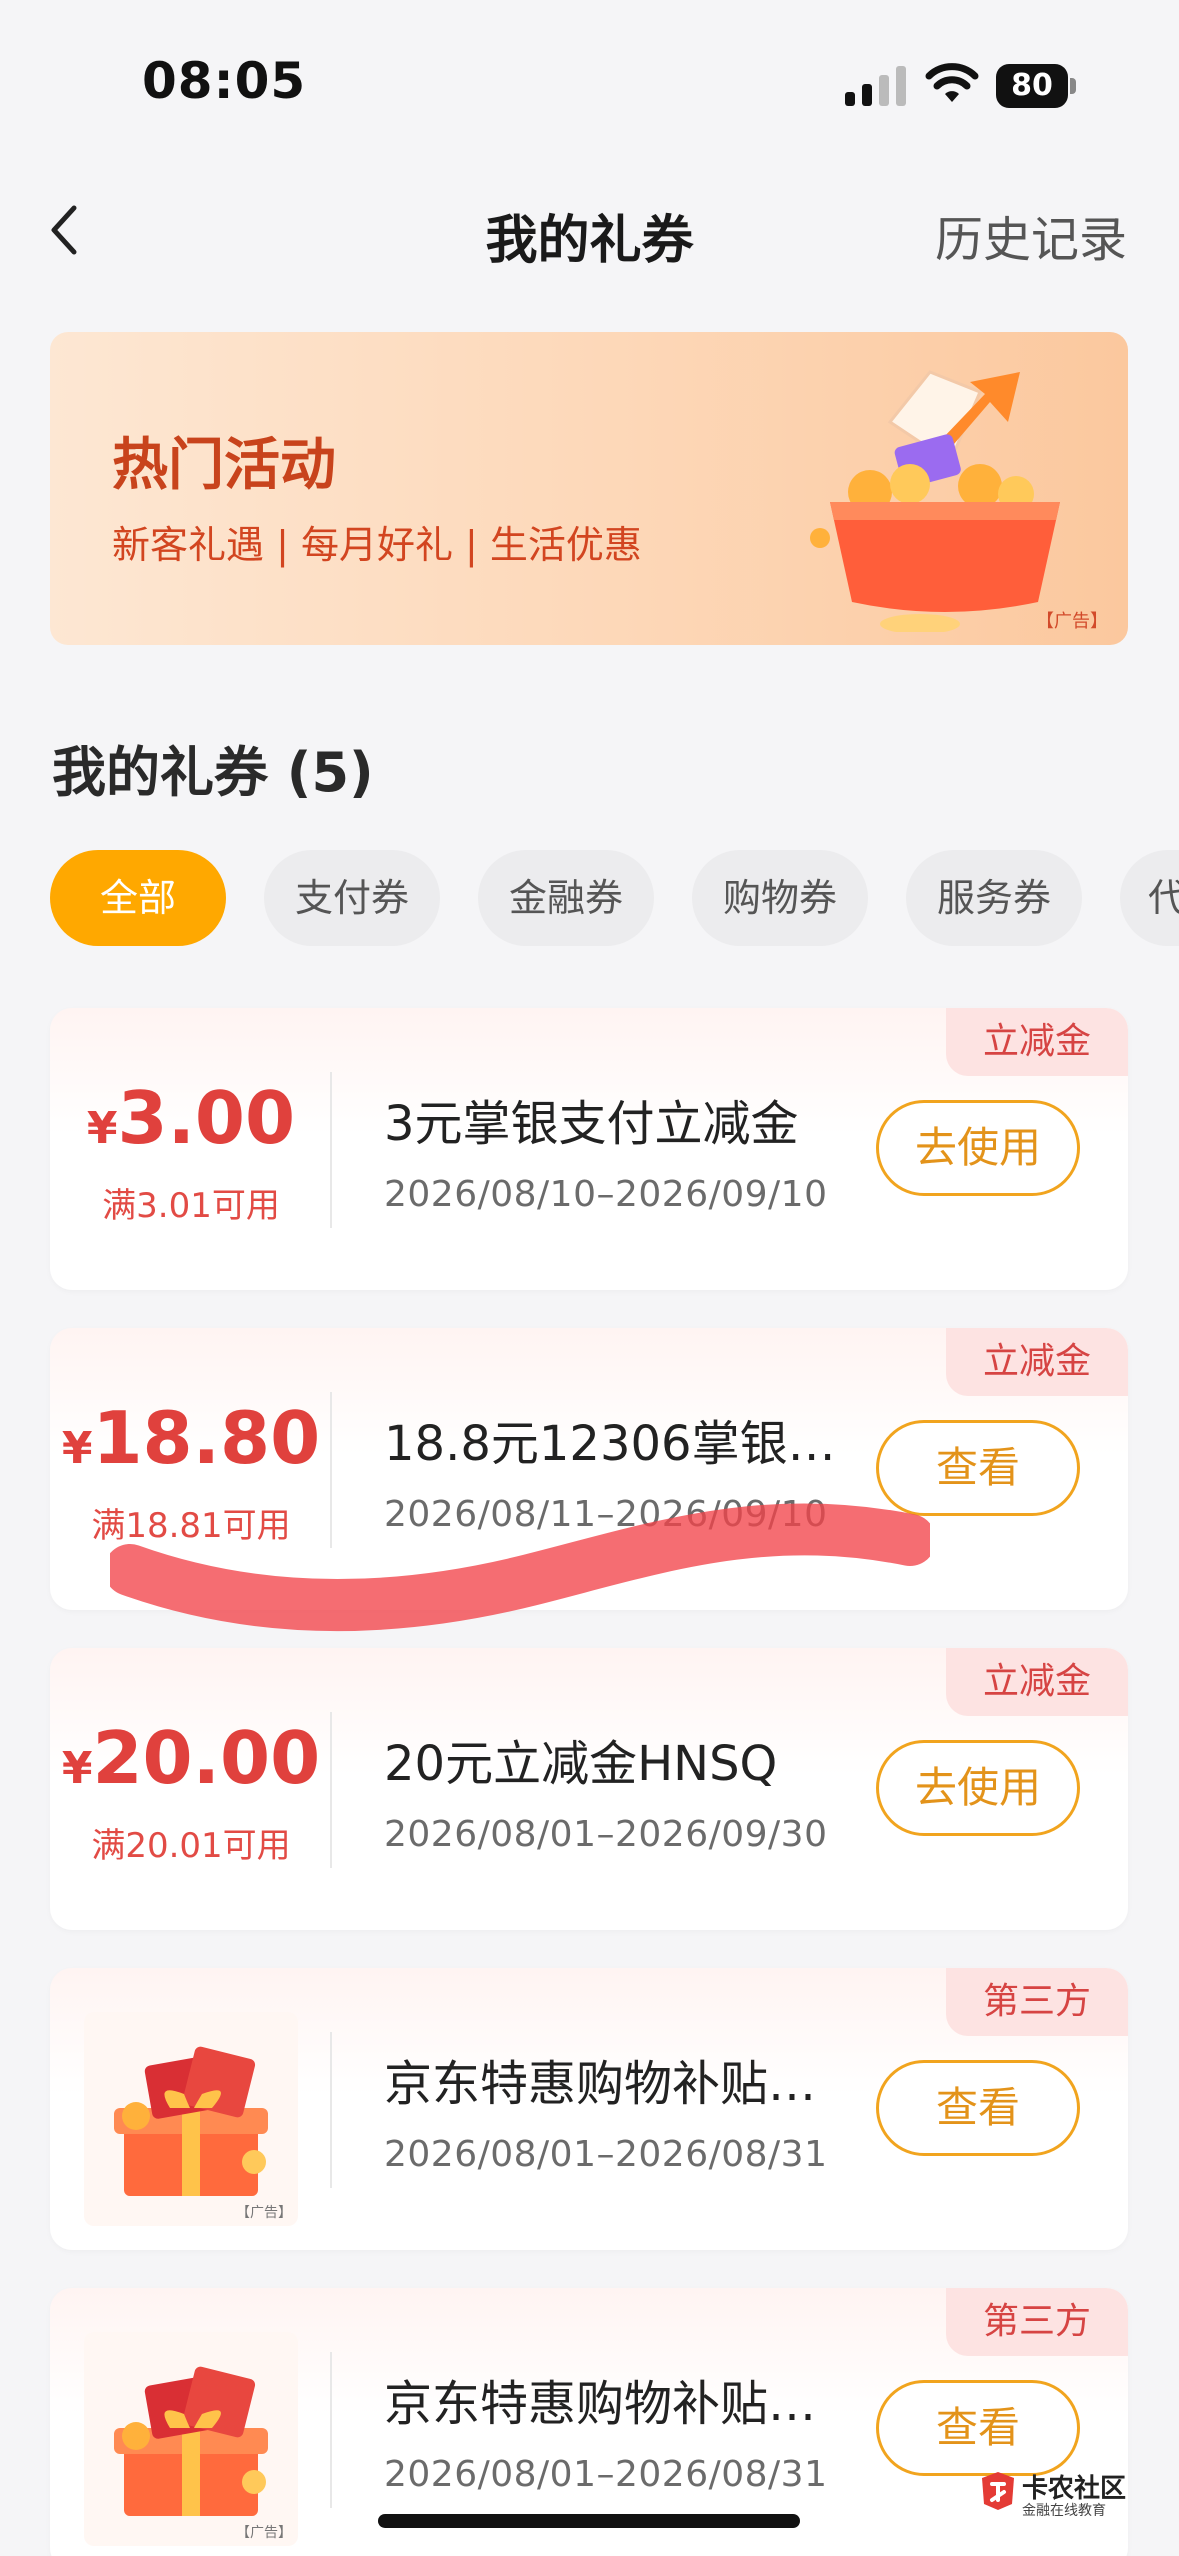  What do you see at coordinates (875, 86) in the screenshot?
I see `cellular-signal-icon` at bounding box center [875, 86].